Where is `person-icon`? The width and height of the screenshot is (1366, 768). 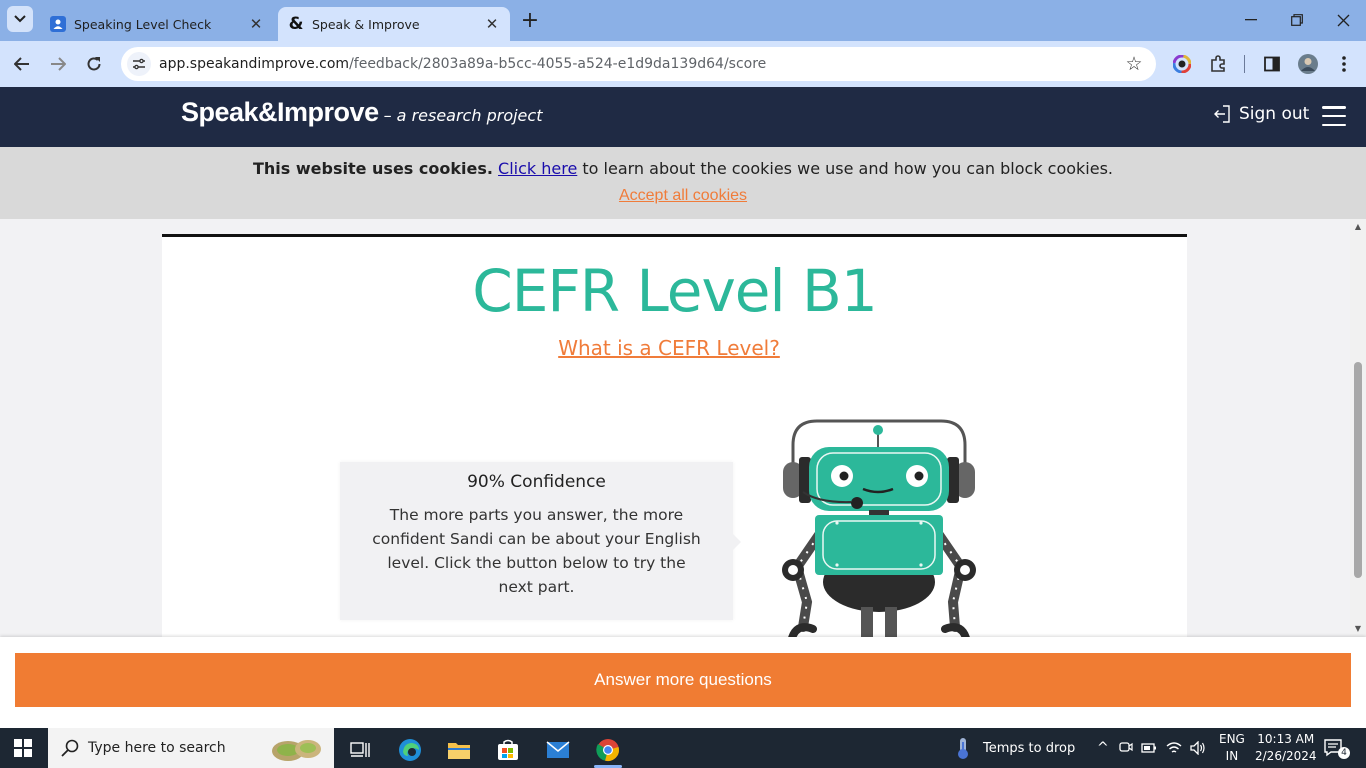
person-icon is located at coordinates (58, 24).